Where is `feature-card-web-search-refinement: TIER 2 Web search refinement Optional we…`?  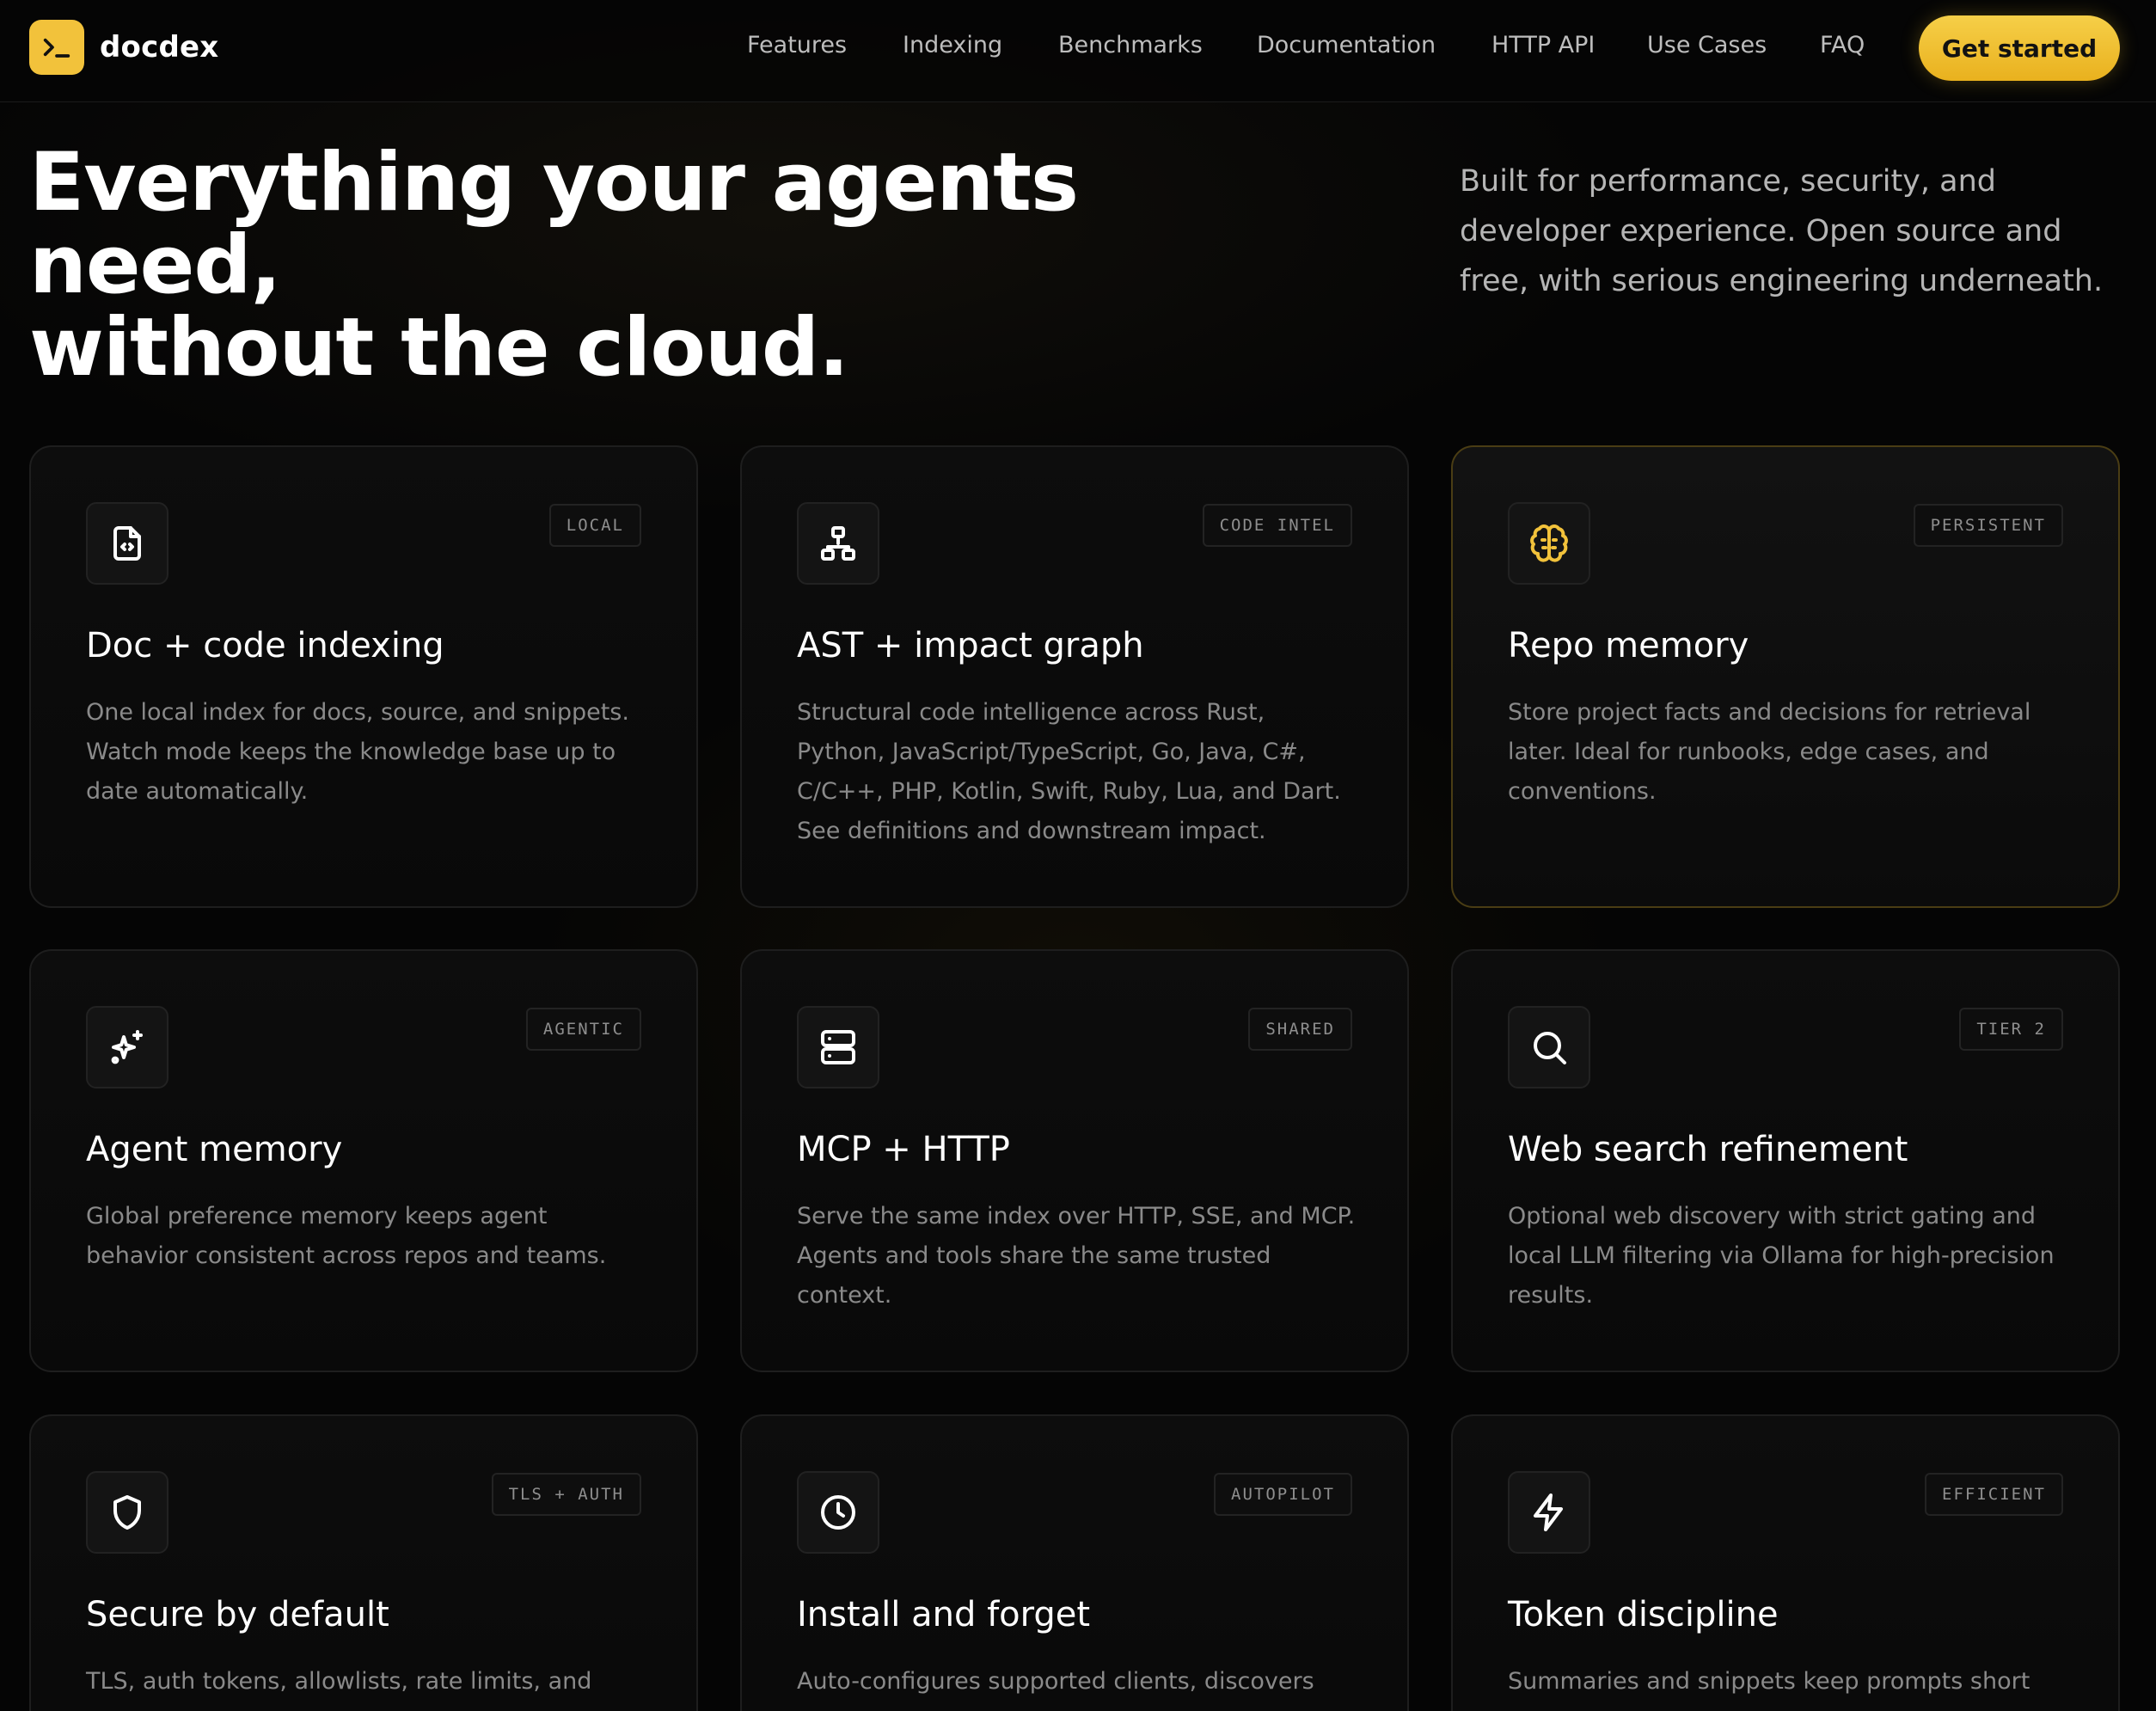 feature-card-web-search-refinement: TIER 2 Web search refinement Optional we… is located at coordinates (1785, 1160).